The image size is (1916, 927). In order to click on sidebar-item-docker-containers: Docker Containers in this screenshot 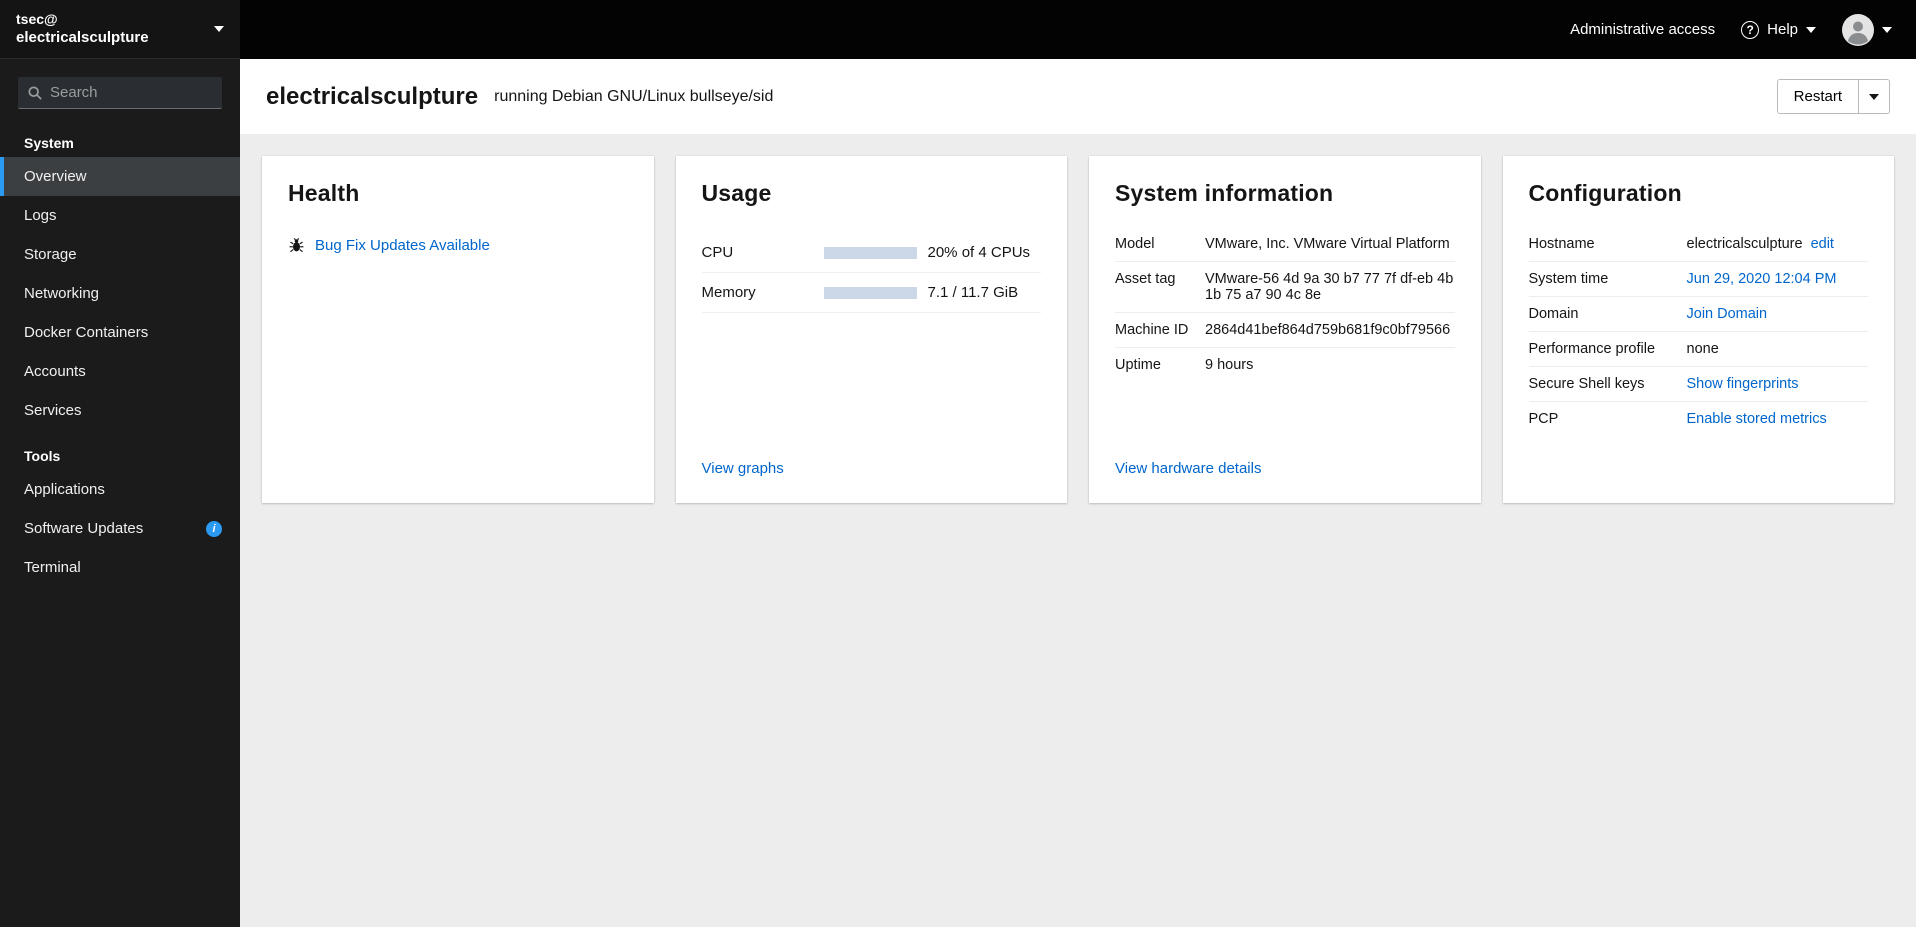, I will do `click(120, 332)`.